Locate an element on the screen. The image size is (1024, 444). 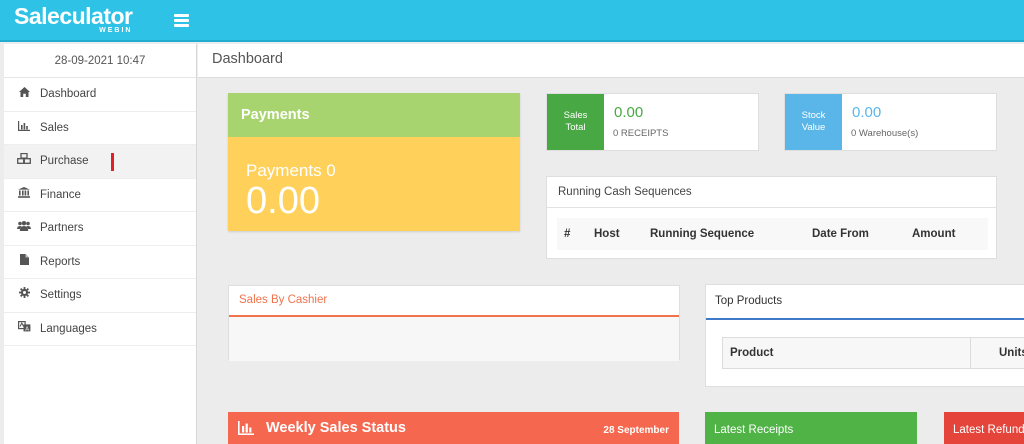
running-cash-title: Running Cash Sequences is located at coordinates (771, 192).